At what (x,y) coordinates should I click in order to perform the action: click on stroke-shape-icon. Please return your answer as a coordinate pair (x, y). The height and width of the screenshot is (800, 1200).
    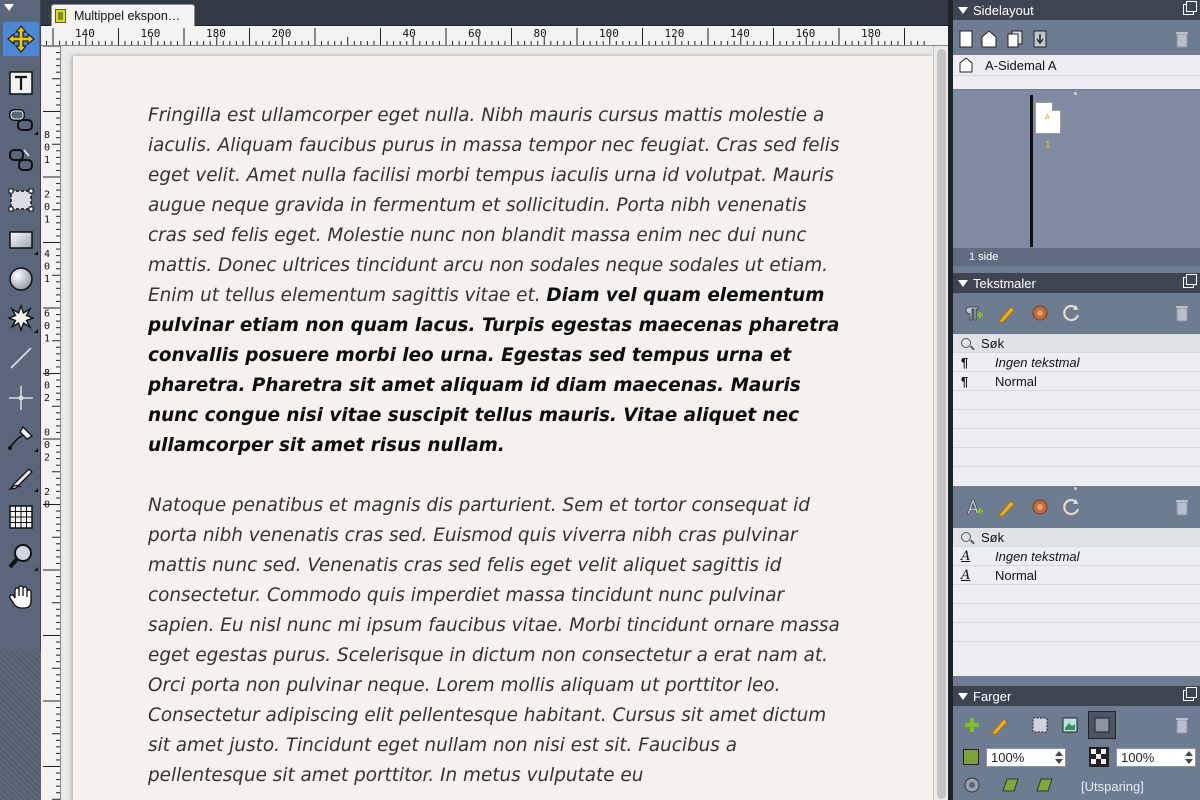
    Looking at the image, I should click on (1043, 785).